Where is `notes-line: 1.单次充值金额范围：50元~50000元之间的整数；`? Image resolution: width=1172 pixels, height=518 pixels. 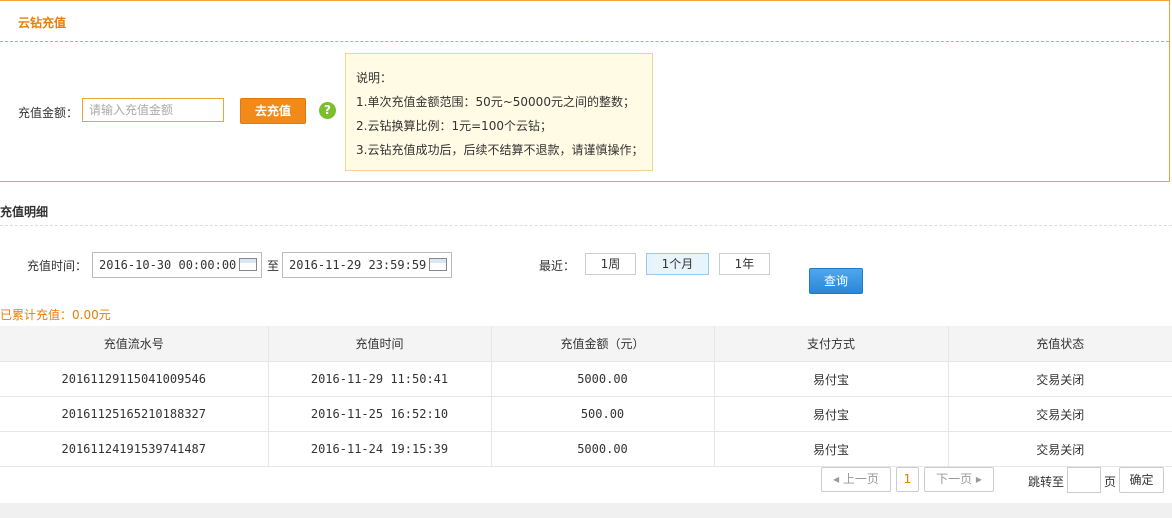 notes-line: 1.单次充值金额范围：50元~50000元之间的整数； is located at coordinates (495, 102).